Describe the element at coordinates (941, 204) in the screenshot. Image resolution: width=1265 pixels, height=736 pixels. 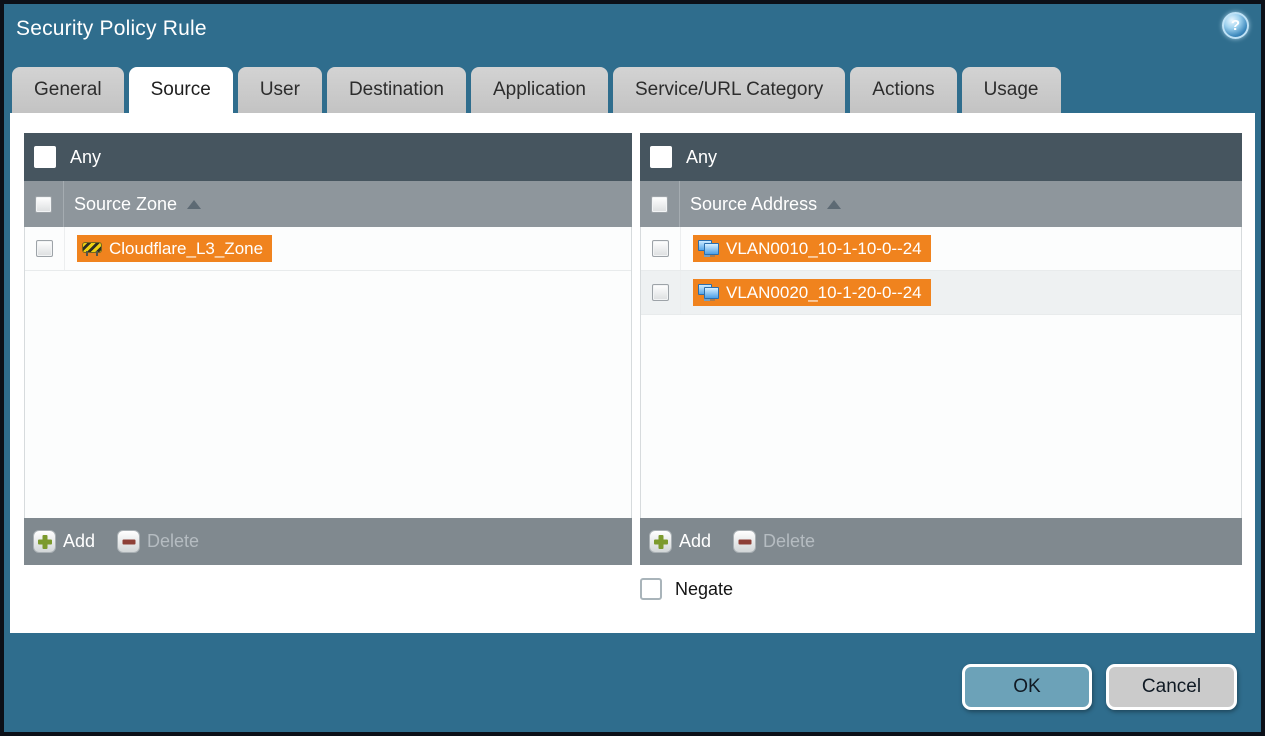
I see `column-header: Source Address` at that location.